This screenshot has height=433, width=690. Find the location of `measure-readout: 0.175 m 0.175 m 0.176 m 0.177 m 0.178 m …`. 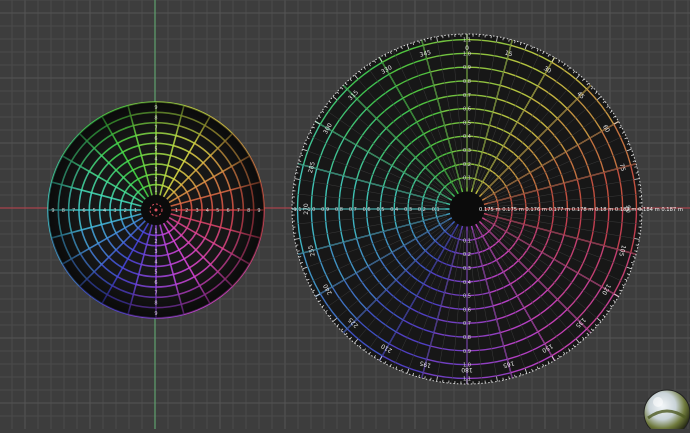

measure-readout: 0.175 m 0.175 m 0.176 m 0.177 m 0.178 m … is located at coordinates (581, 210).